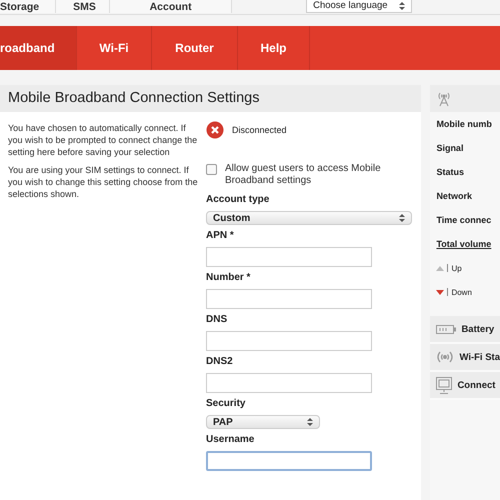 This screenshot has height=500, width=500. I want to click on status-label: Signal, so click(450, 148).